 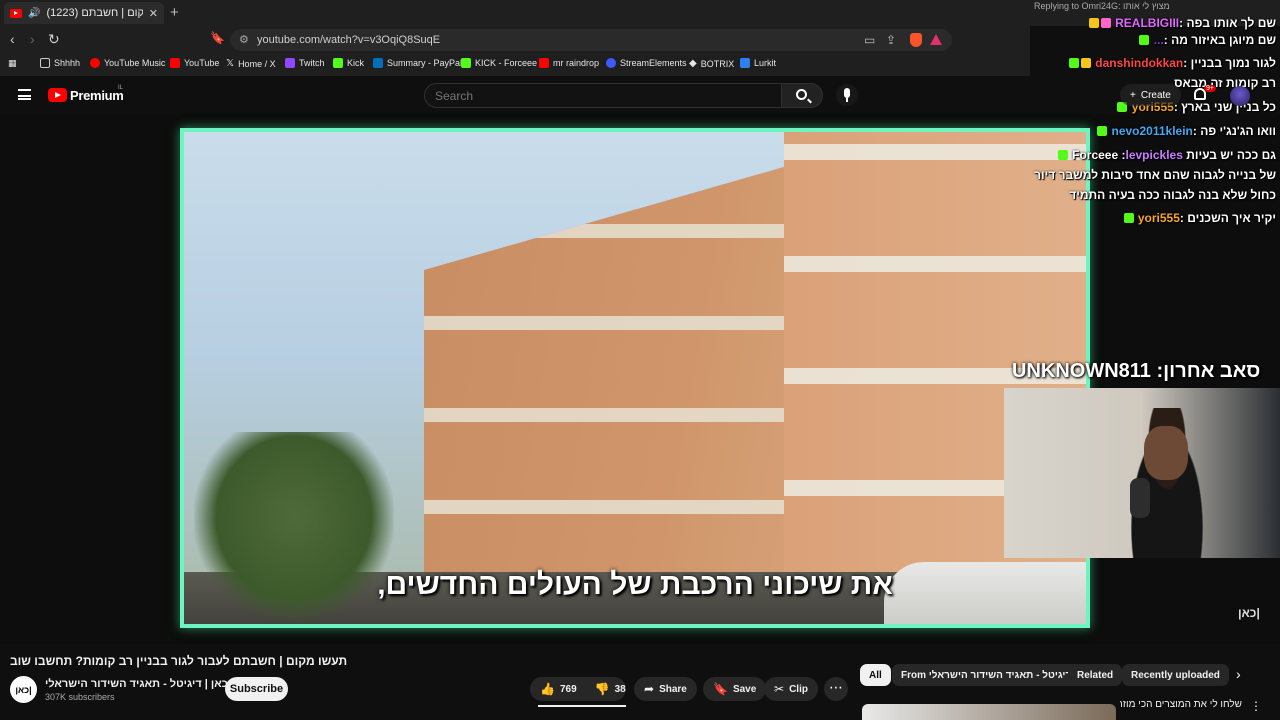 I want to click on back-icon: ‹, so click(x=12, y=39).